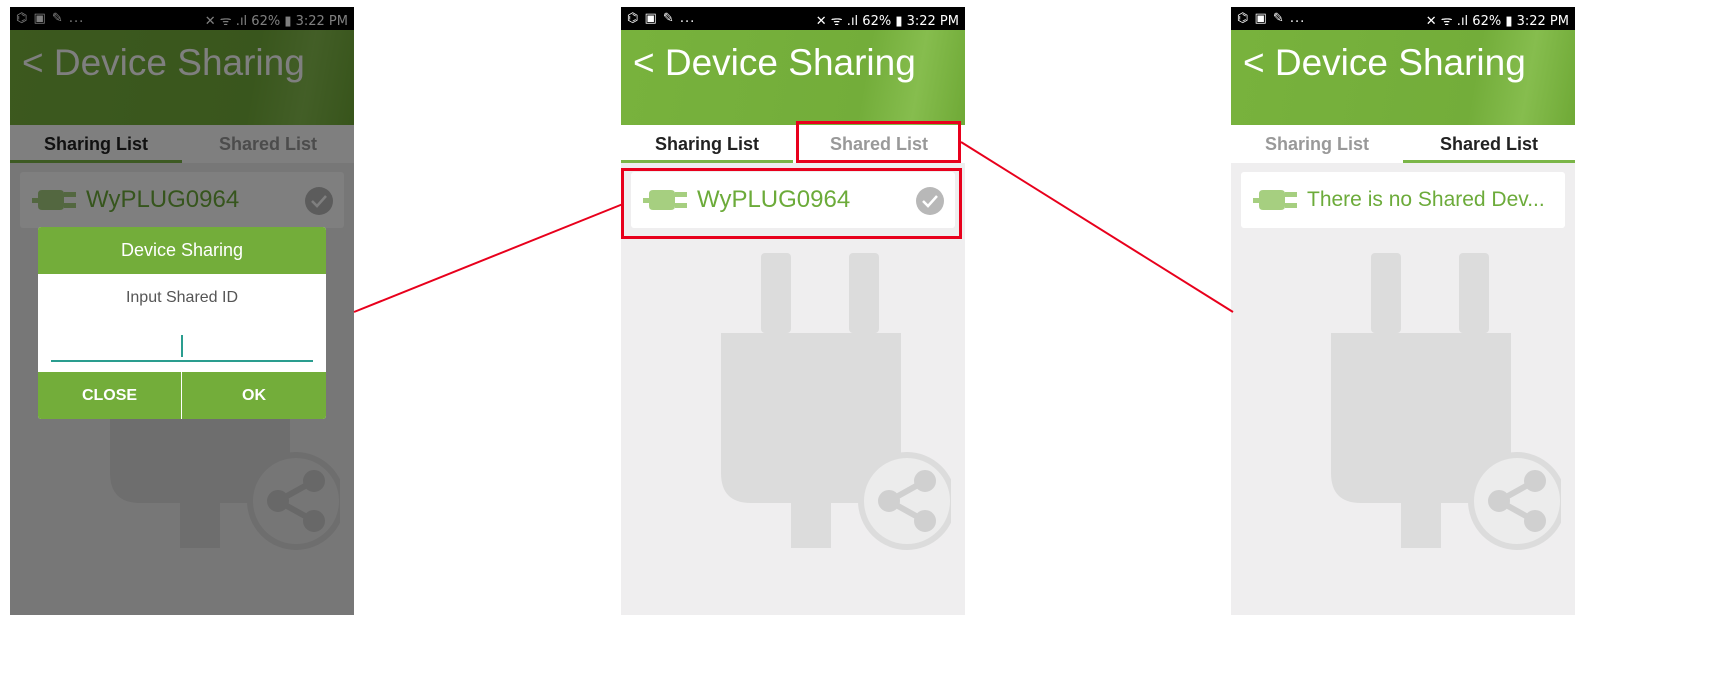  I want to click on device-name: WyPLUG0964, so click(774, 199).